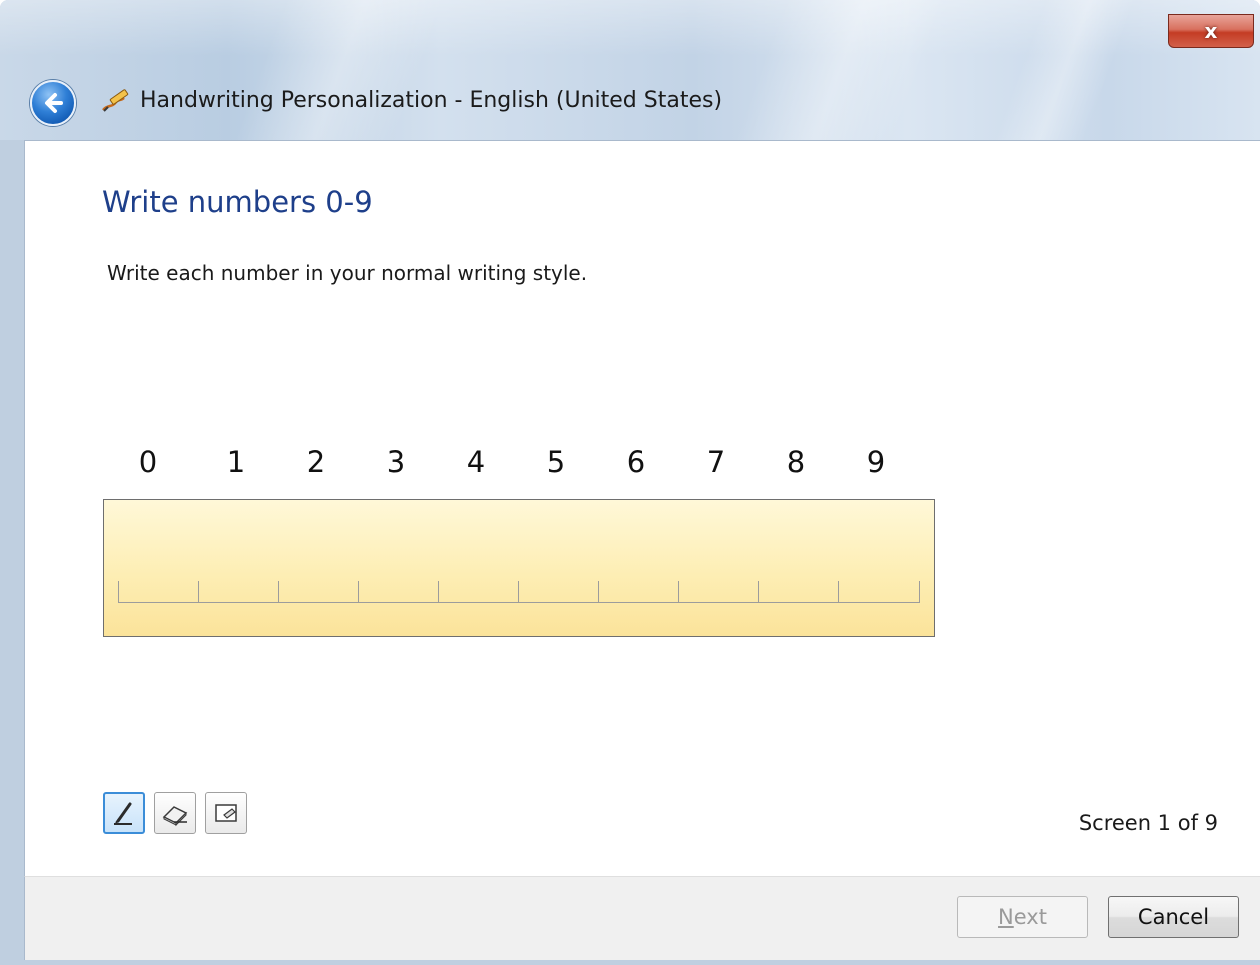 The image size is (1260, 965). I want to click on next-button: Next, so click(1022, 917).